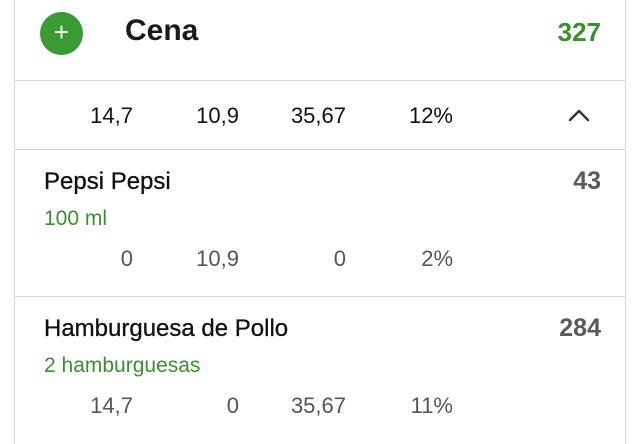 The width and height of the screenshot is (640, 444). I want to click on food-protein: 0, so click(126, 258).